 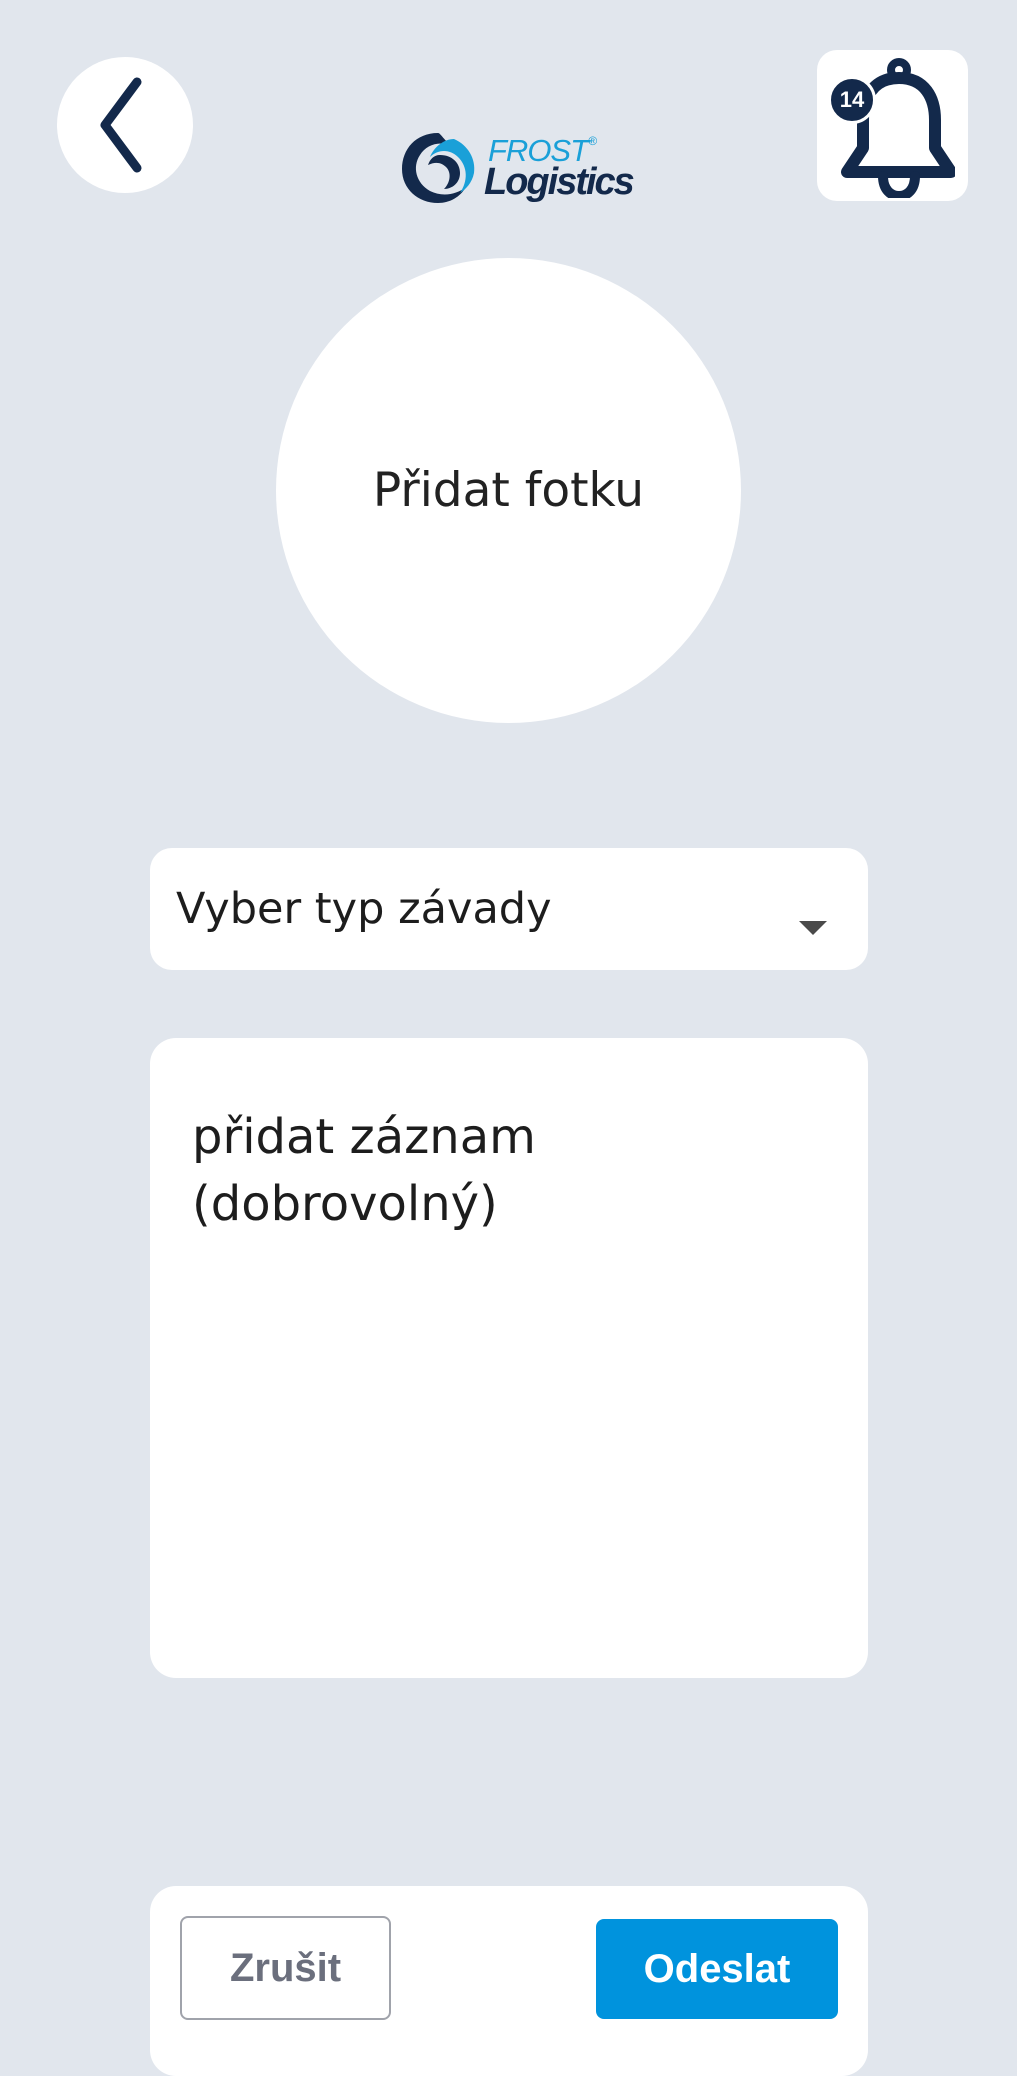 What do you see at coordinates (813, 928) in the screenshot?
I see `caret-down-icon` at bounding box center [813, 928].